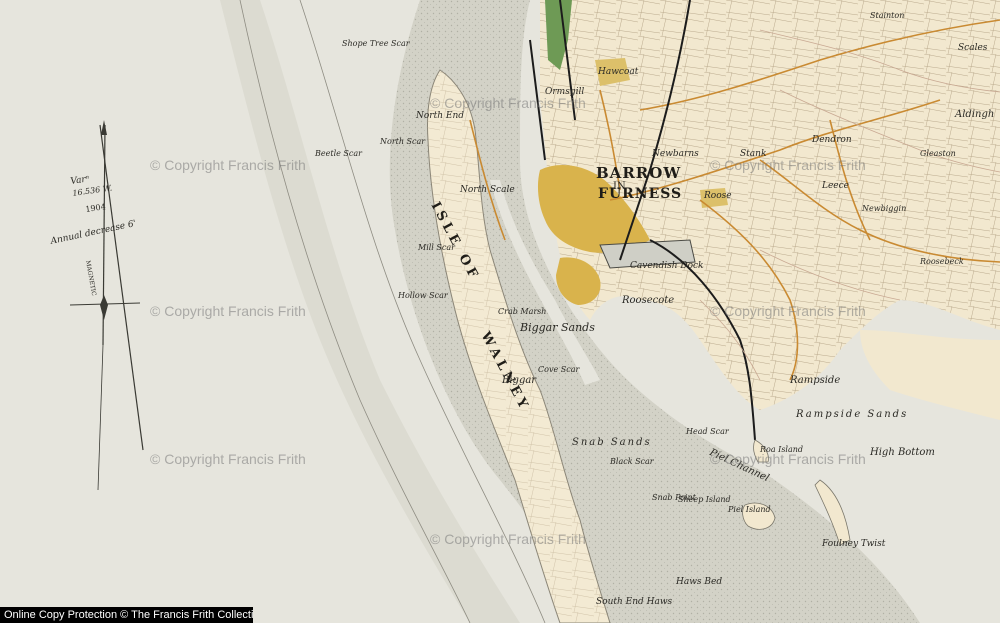  What do you see at coordinates (835, 186) in the screenshot?
I see `label-leece: Leece` at bounding box center [835, 186].